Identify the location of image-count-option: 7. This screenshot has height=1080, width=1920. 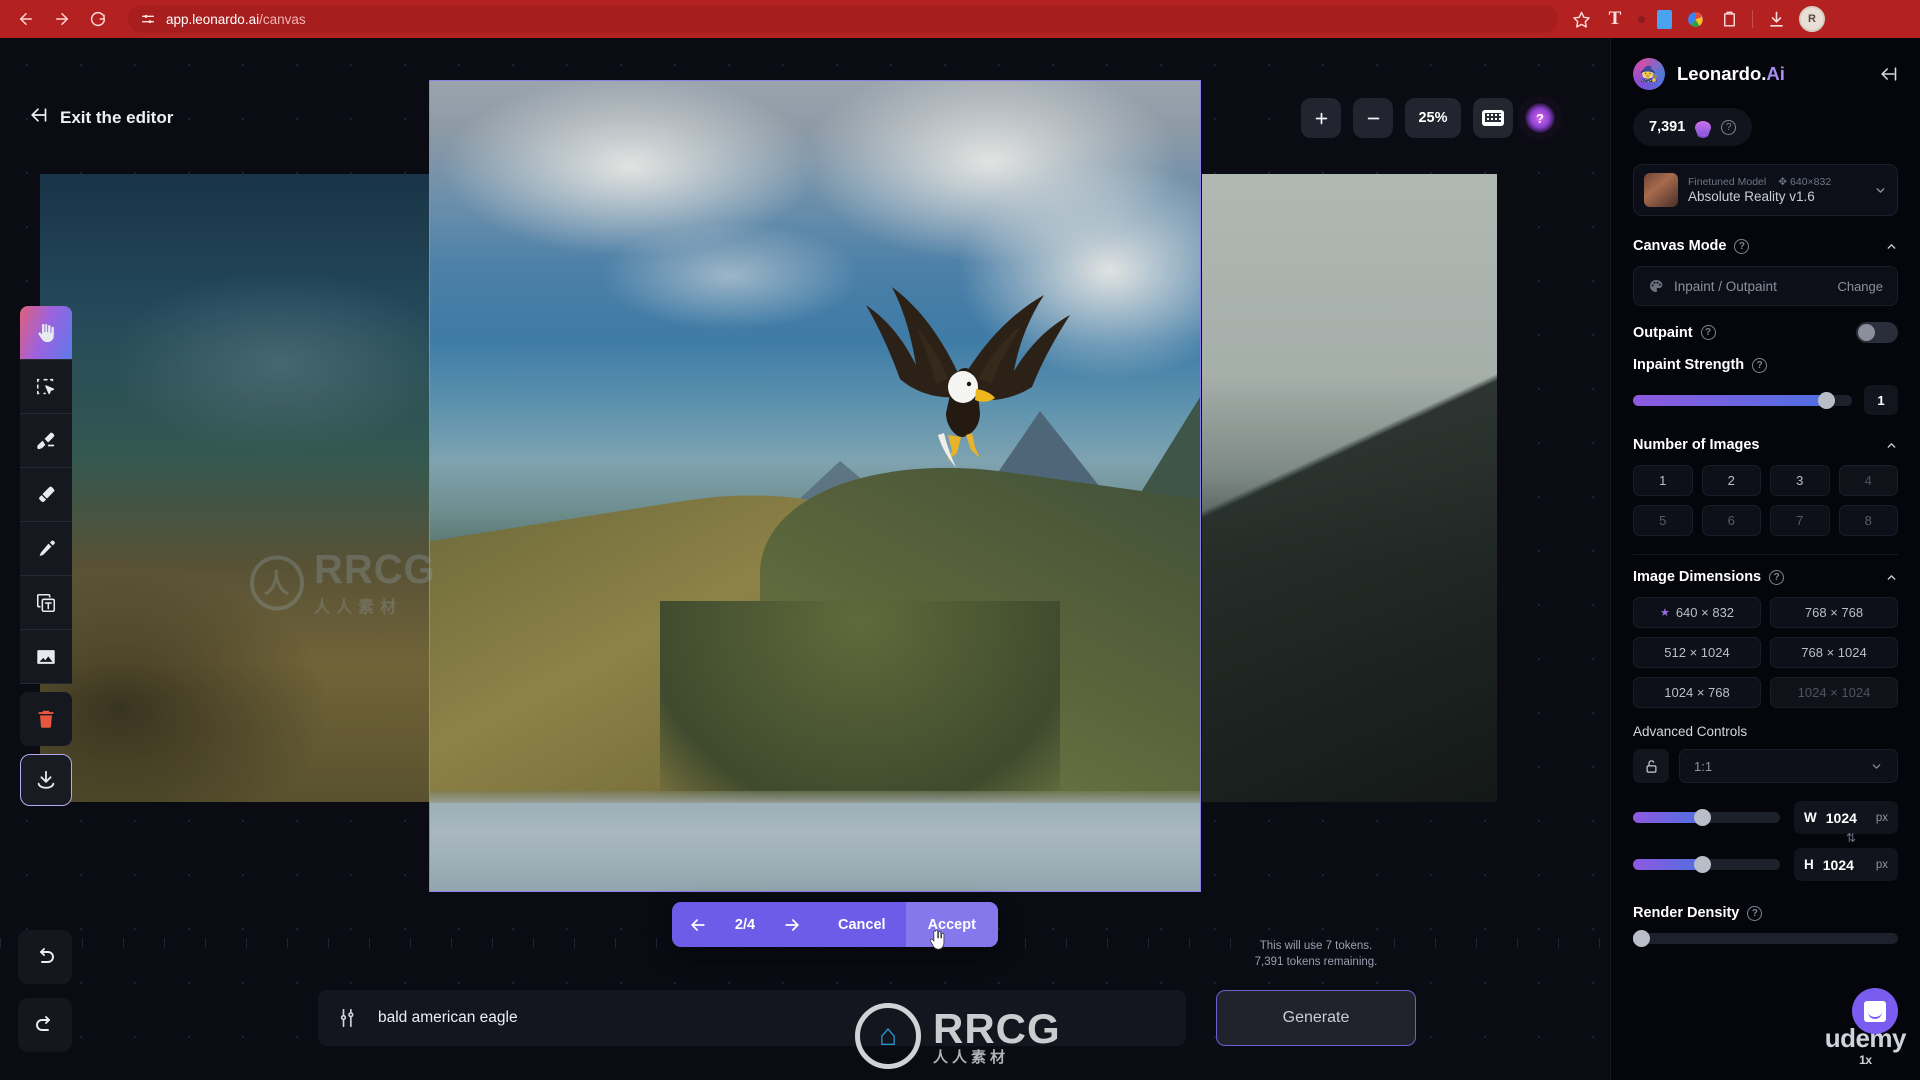
(1800, 520).